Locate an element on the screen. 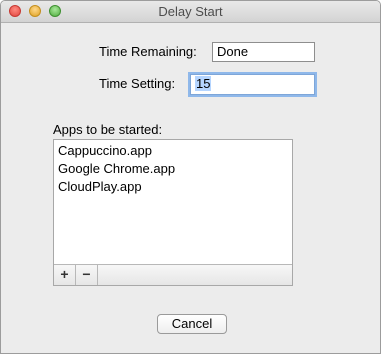 The height and width of the screenshot is (354, 381). title-bar: Delay Start is located at coordinates (190, 12).